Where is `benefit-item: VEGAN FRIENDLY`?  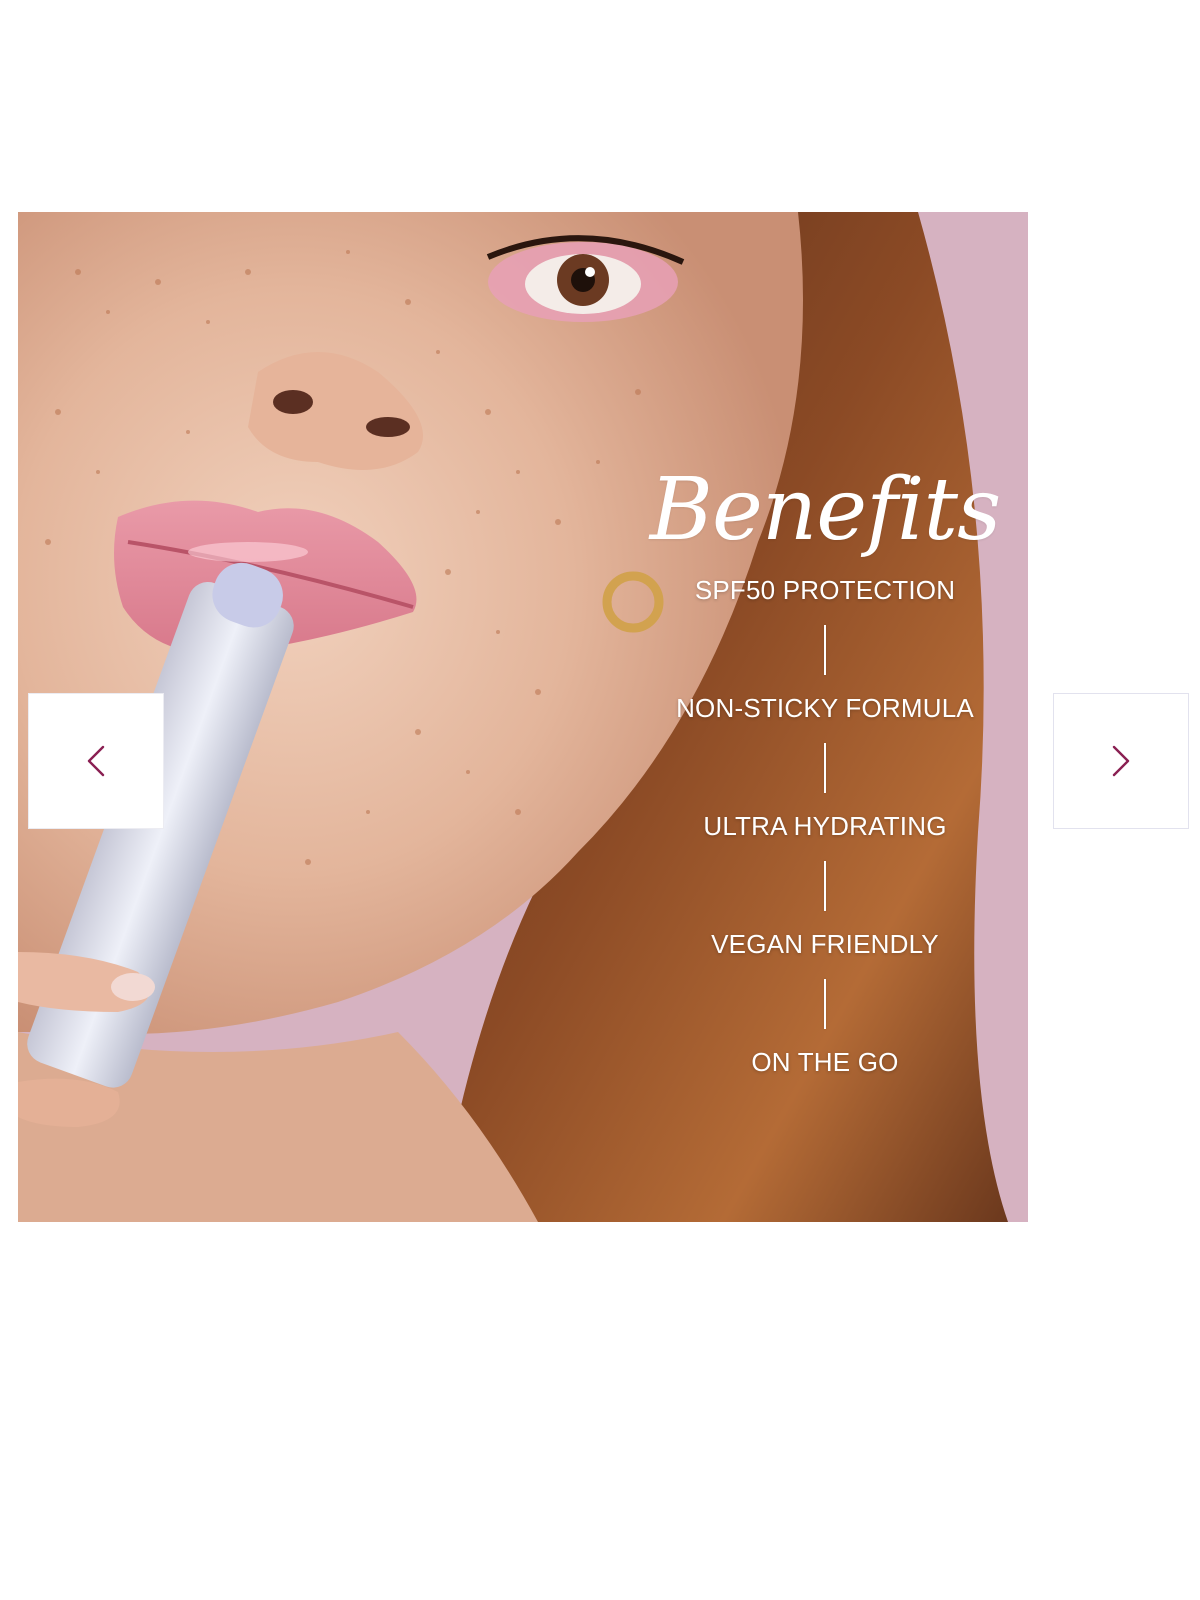 benefit-item: VEGAN FRIENDLY is located at coordinates (825, 944).